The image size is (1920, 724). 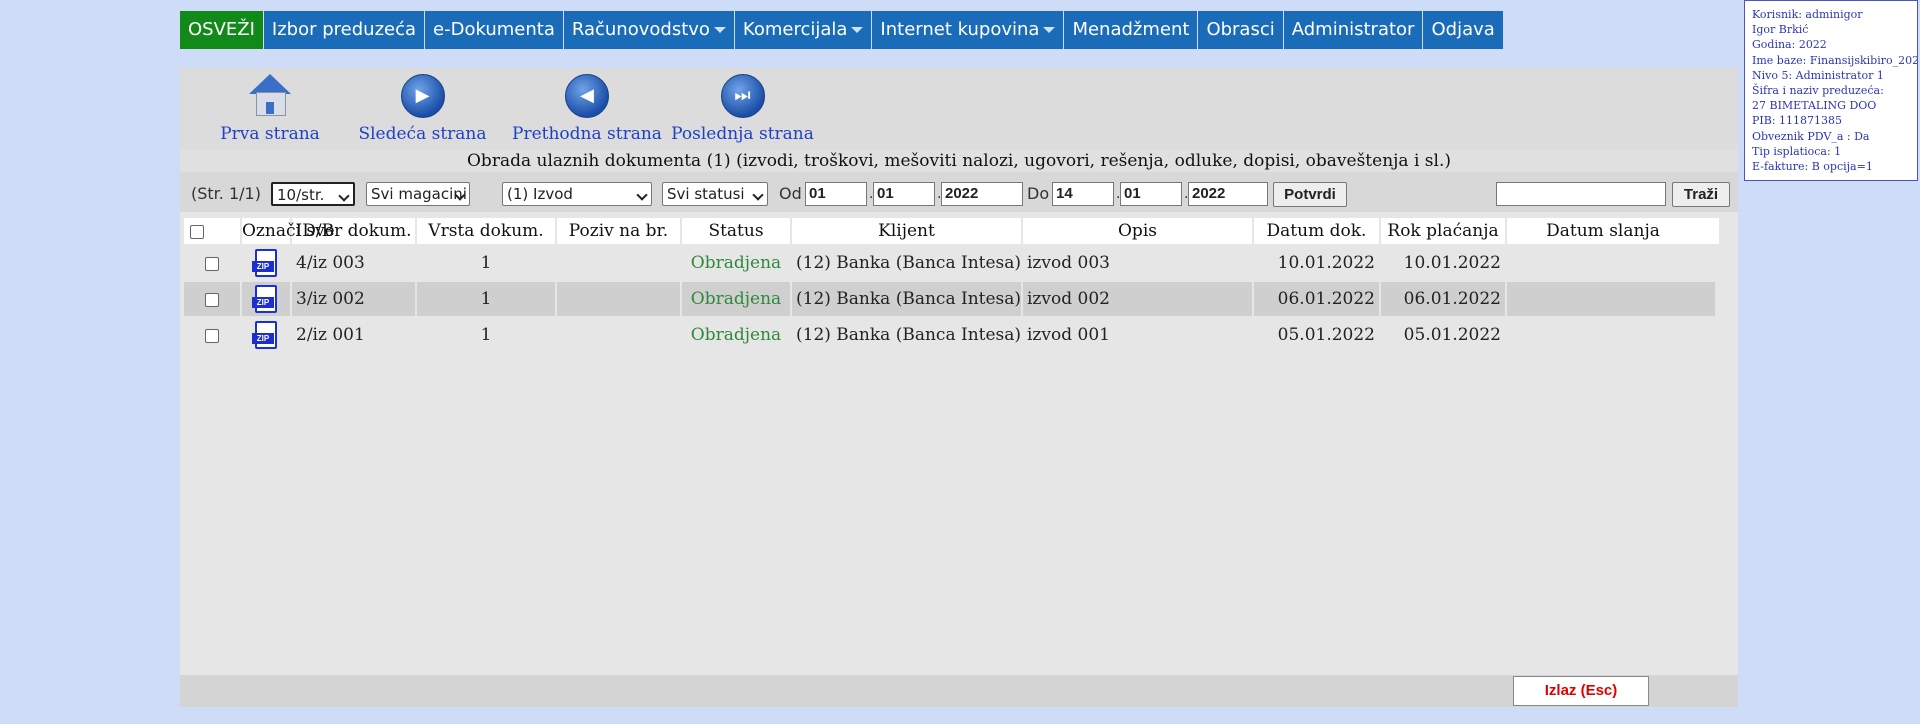 What do you see at coordinates (1835, 60) in the screenshot?
I see `info-database: Ime baze: Finansijskibiro_2022` at bounding box center [1835, 60].